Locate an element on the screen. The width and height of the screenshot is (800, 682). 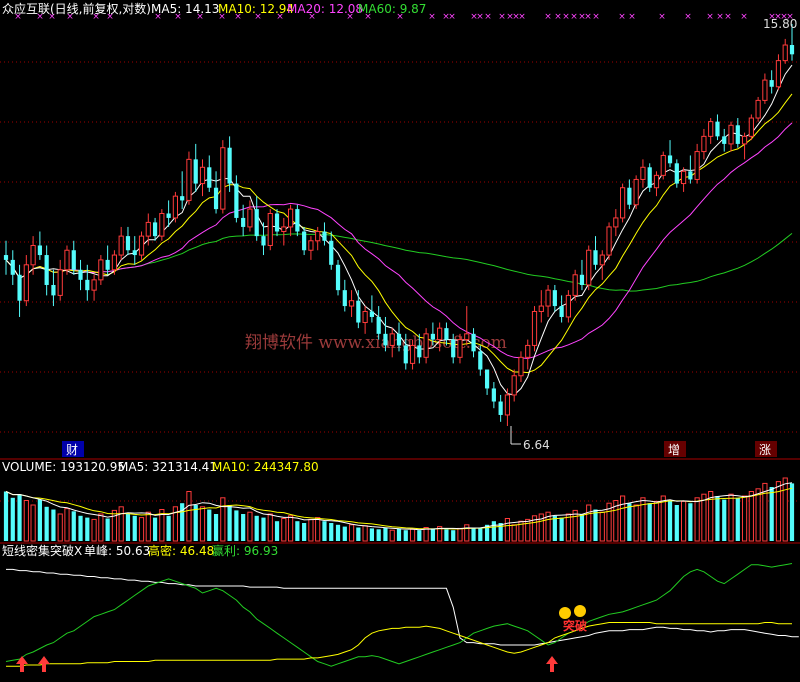
ma20-value: MA20: 12.08 is located at coordinates (325, 9).